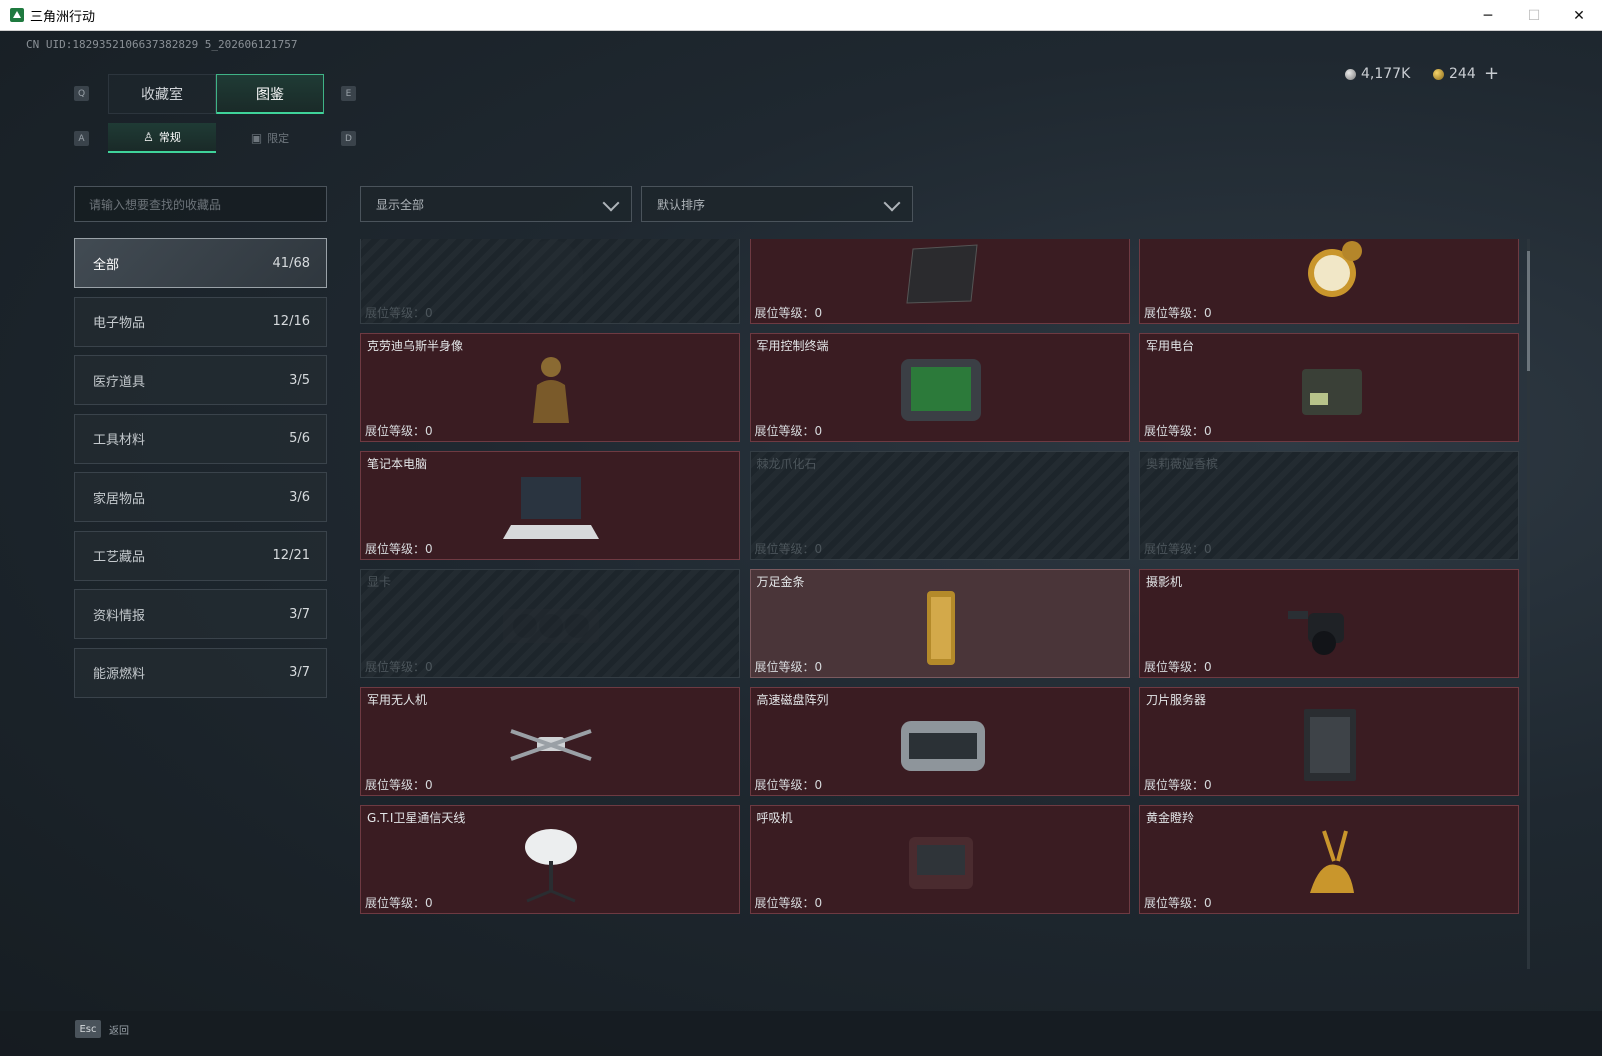  What do you see at coordinates (1329, 859) in the screenshot?
I see `collectible-card: 黄金瞪羚 展位等级：0` at bounding box center [1329, 859].